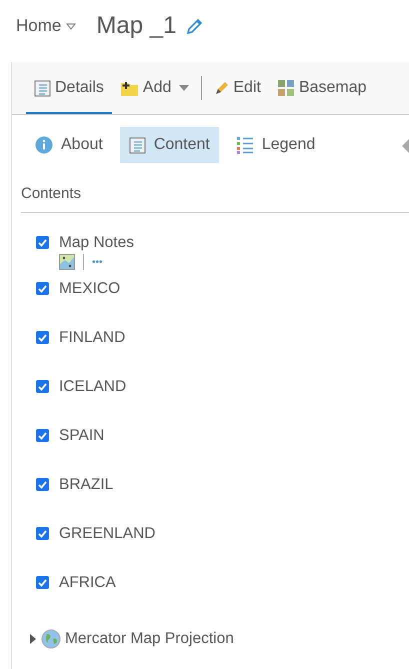 The height and width of the screenshot is (669, 409). What do you see at coordinates (237, 89) in the screenshot?
I see `toolbar-tab: Edit` at bounding box center [237, 89].